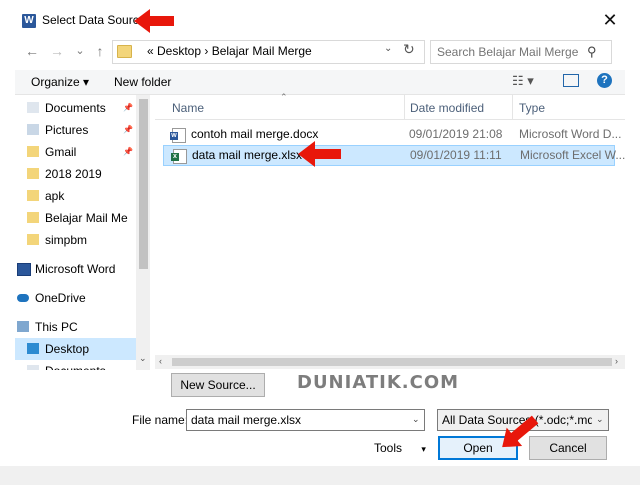  I want to click on sort-up-icon: ⌃, so click(284, 97).